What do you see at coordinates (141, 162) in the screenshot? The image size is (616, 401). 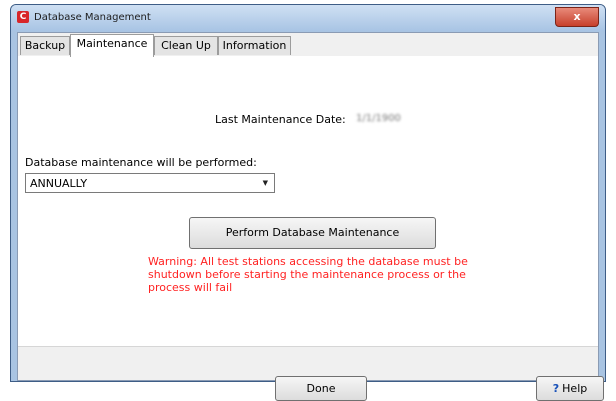 I see `schedule-label: Database maintenance will be performed:` at bounding box center [141, 162].